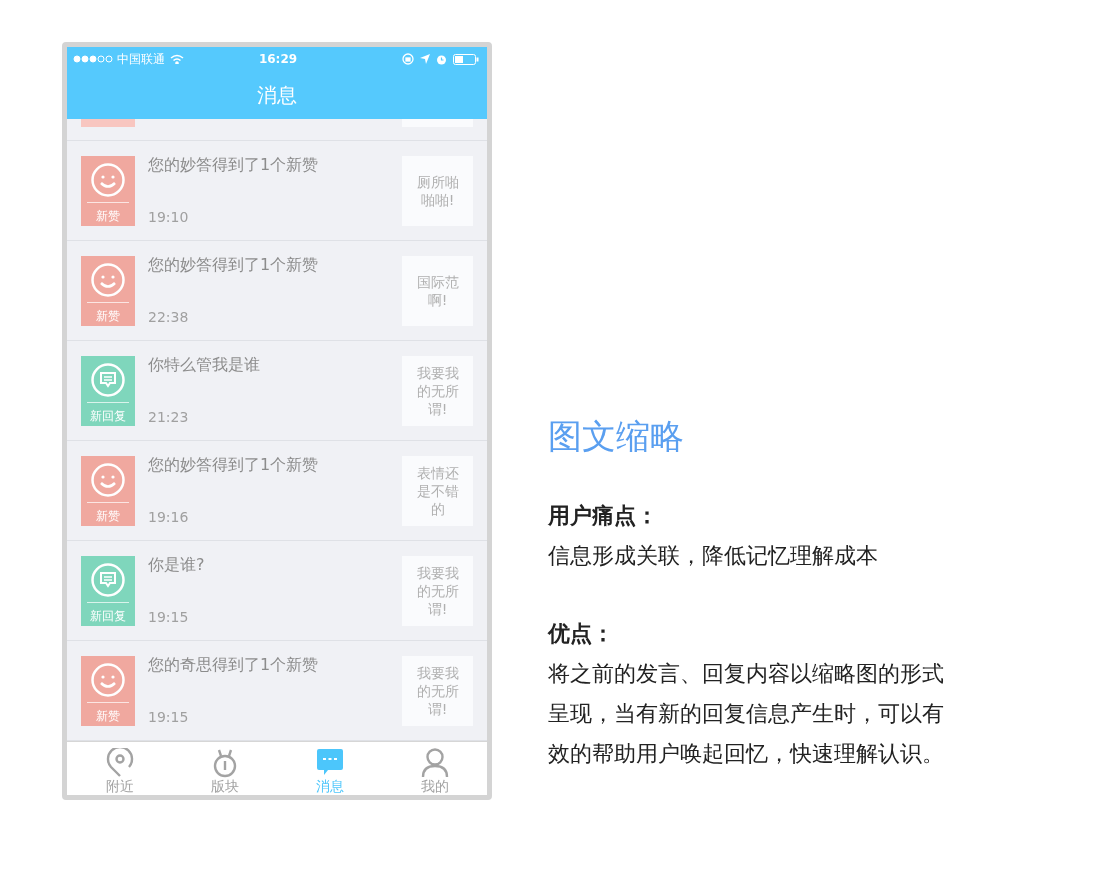 The image size is (1105, 873). What do you see at coordinates (466, 59) in the screenshot?
I see `battery-icon` at bounding box center [466, 59].